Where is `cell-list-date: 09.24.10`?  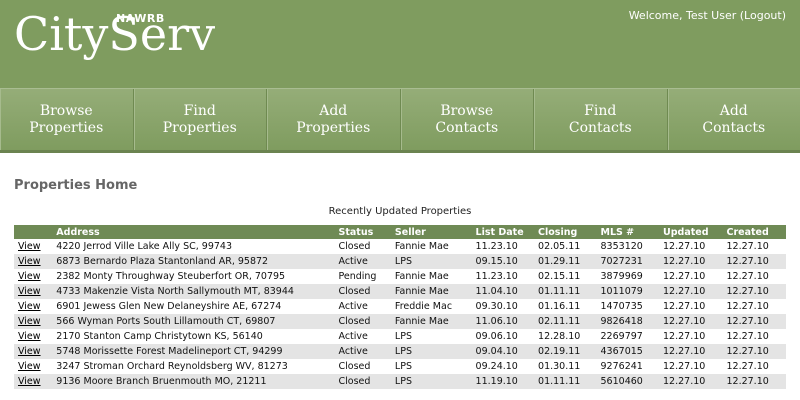 cell-list-date: 09.24.10 is located at coordinates (496, 366).